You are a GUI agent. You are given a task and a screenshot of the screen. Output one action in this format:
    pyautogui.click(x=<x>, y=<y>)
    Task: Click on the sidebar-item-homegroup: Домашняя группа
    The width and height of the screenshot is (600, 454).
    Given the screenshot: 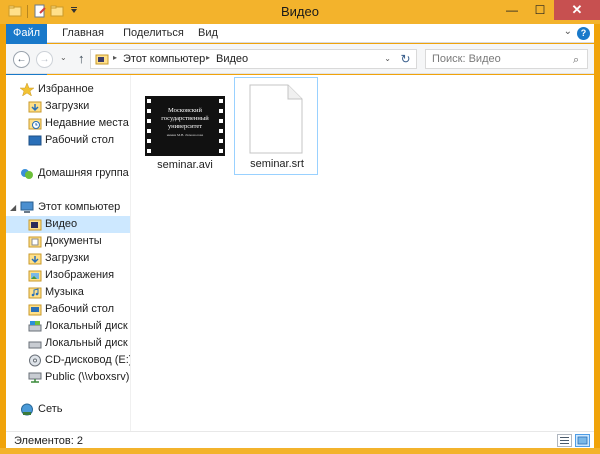 What is the action you would take?
    pyautogui.click(x=68, y=173)
    